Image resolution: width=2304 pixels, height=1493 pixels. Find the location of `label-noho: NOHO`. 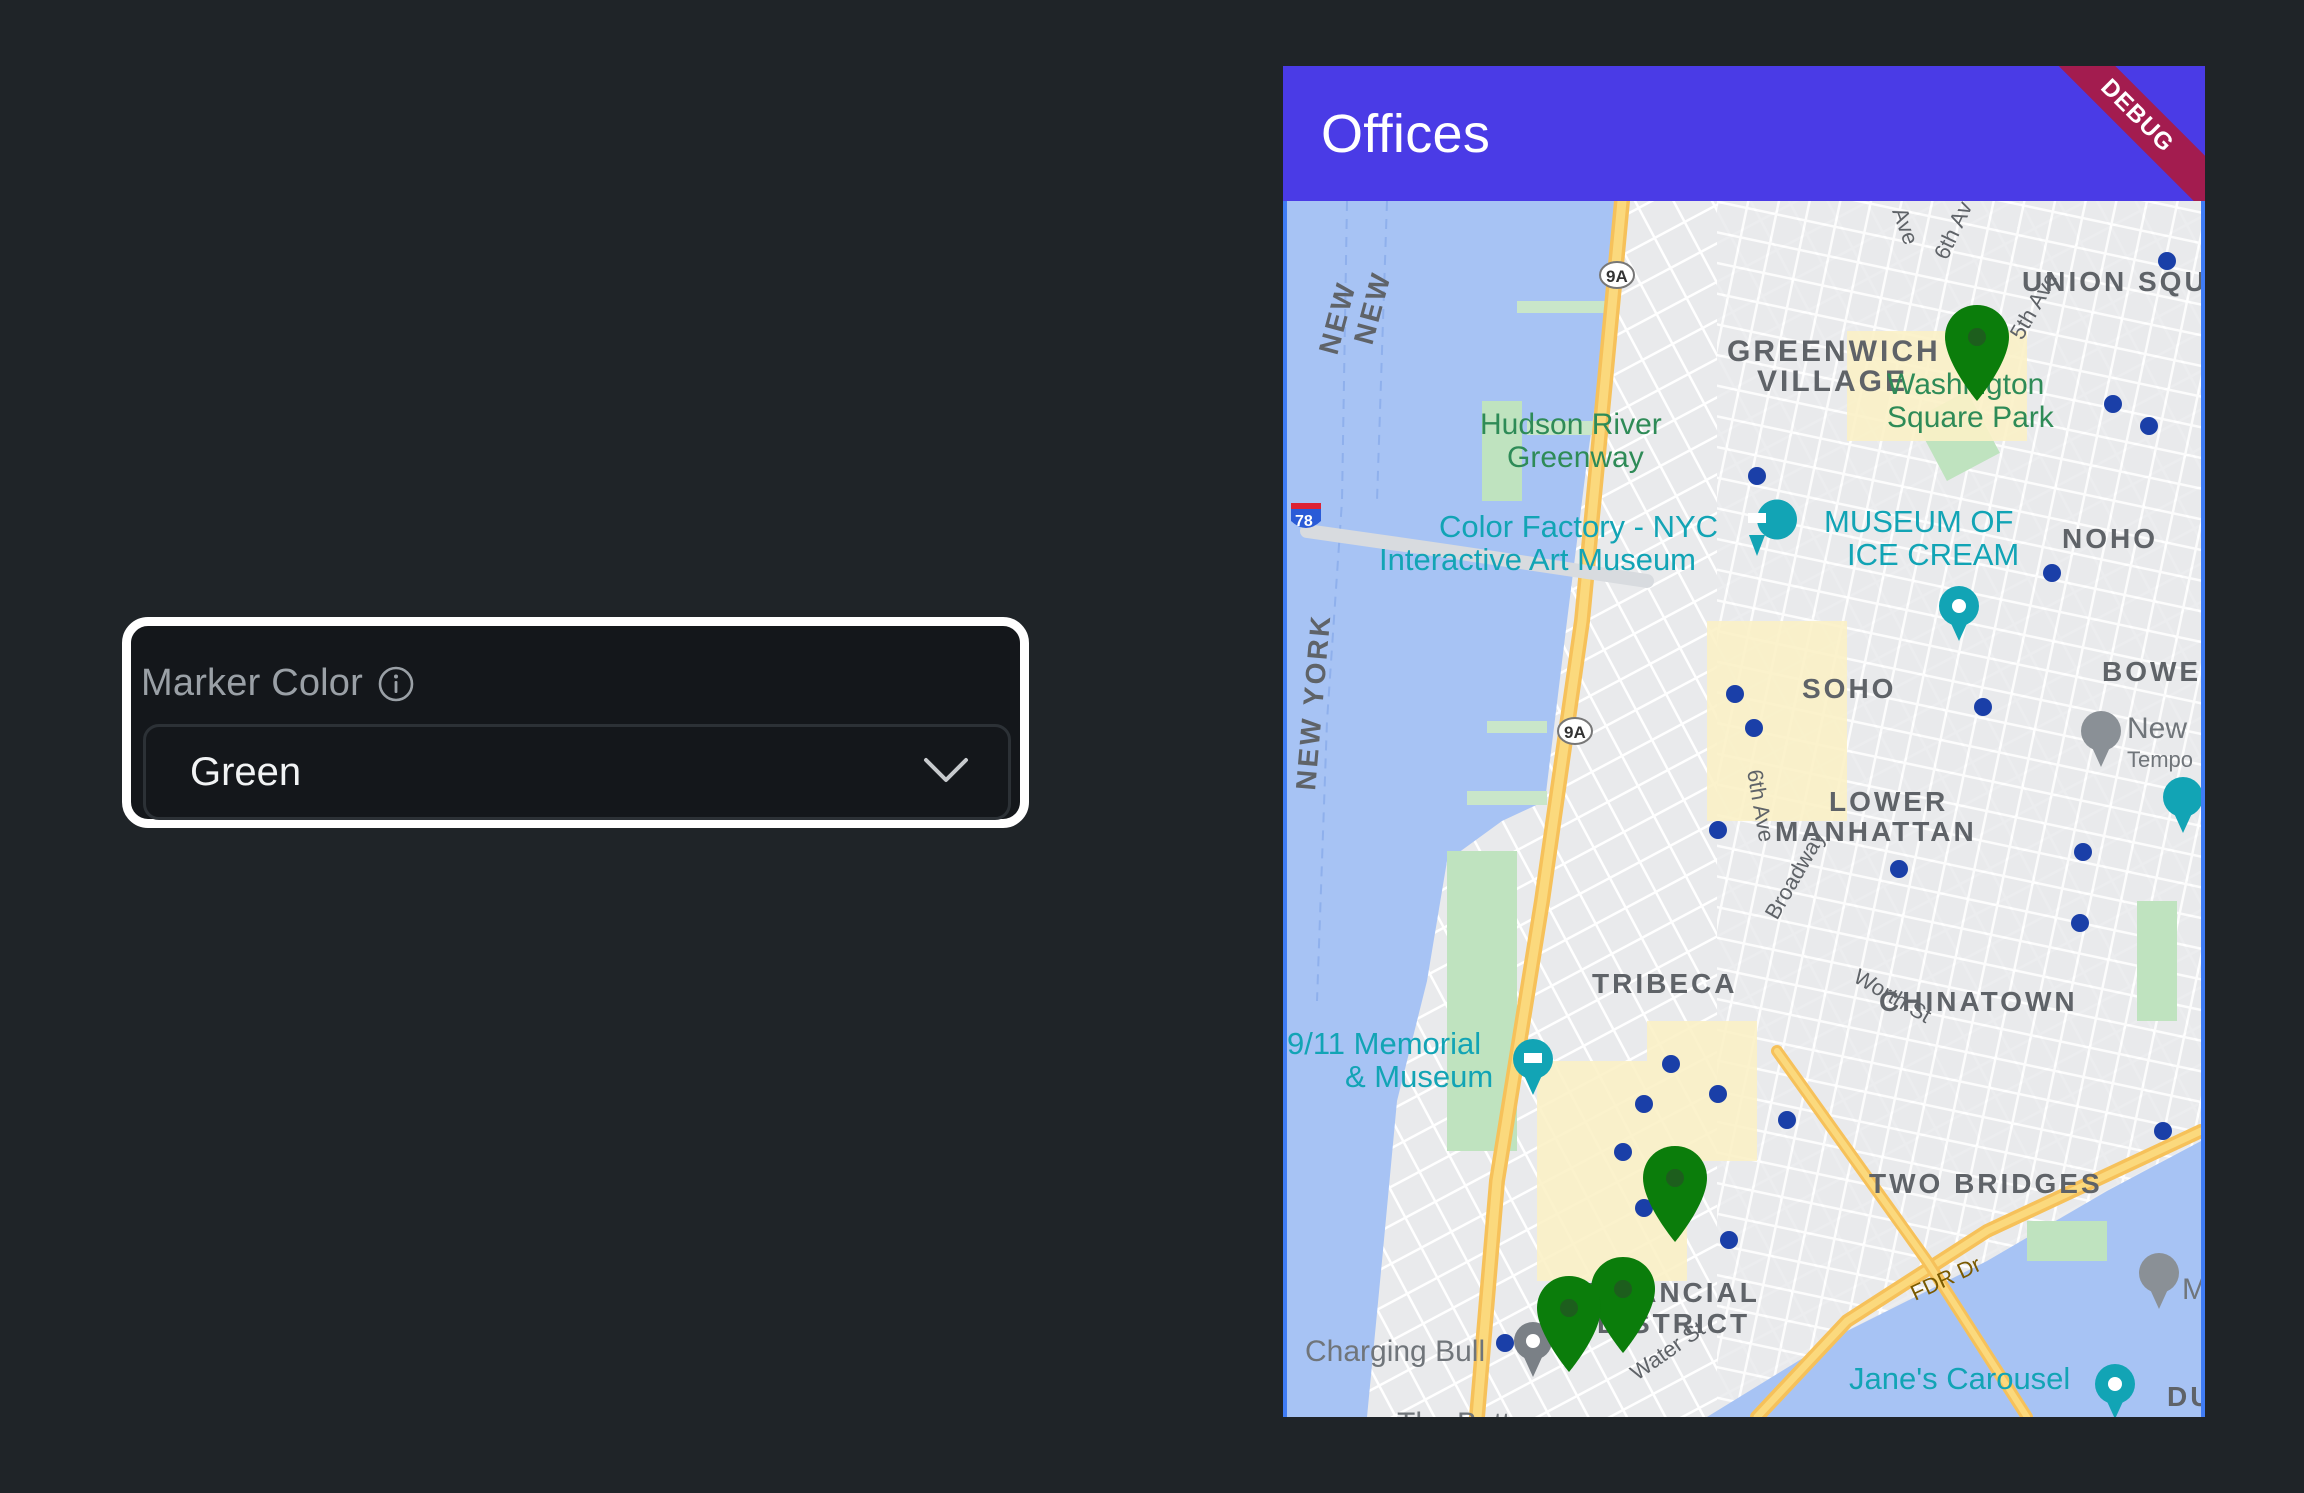

label-noho: NOHO is located at coordinates (2110, 538).